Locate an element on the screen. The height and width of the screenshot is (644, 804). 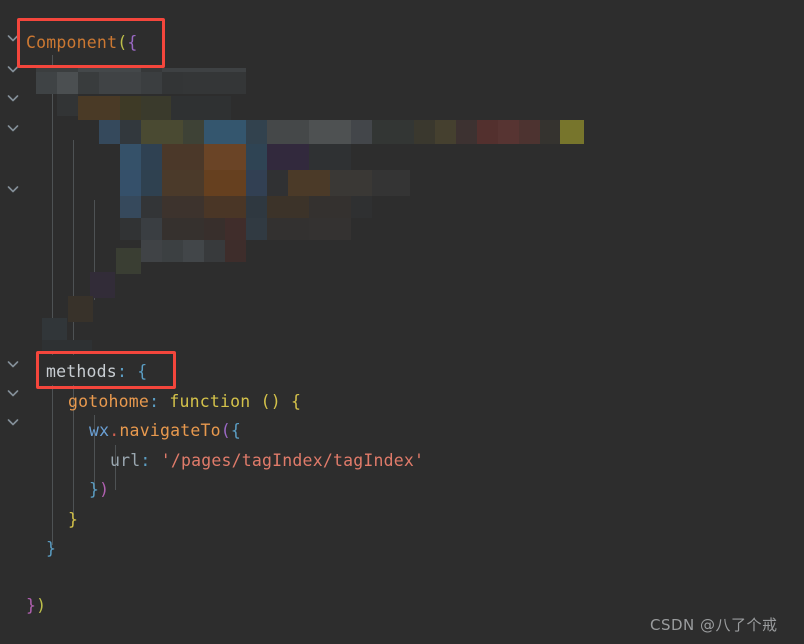
code-token: gotohome is located at coordinates (109, 401).